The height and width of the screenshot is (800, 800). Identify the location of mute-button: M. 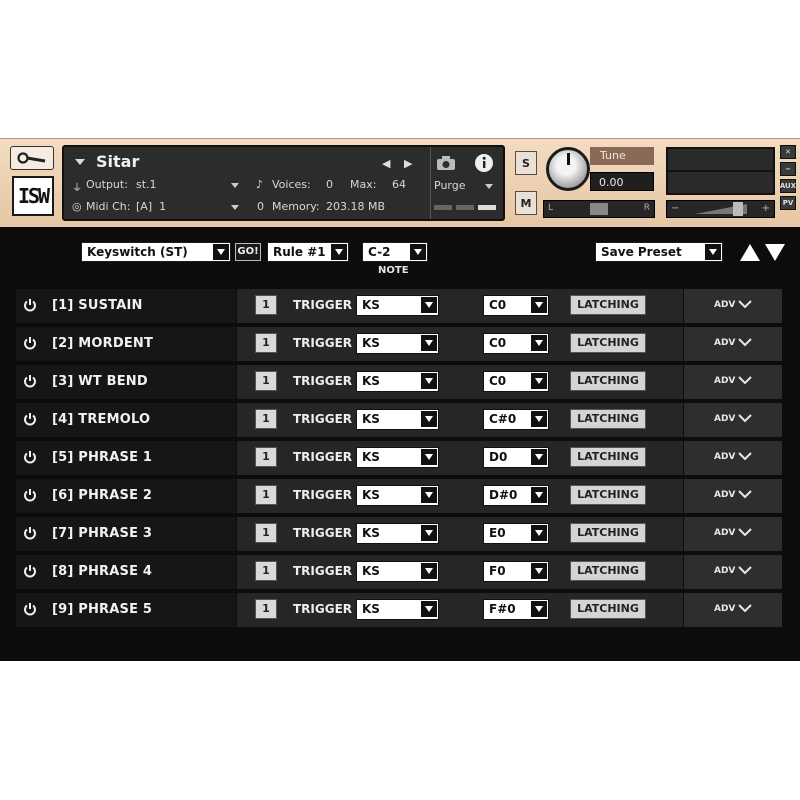
(526, 203).